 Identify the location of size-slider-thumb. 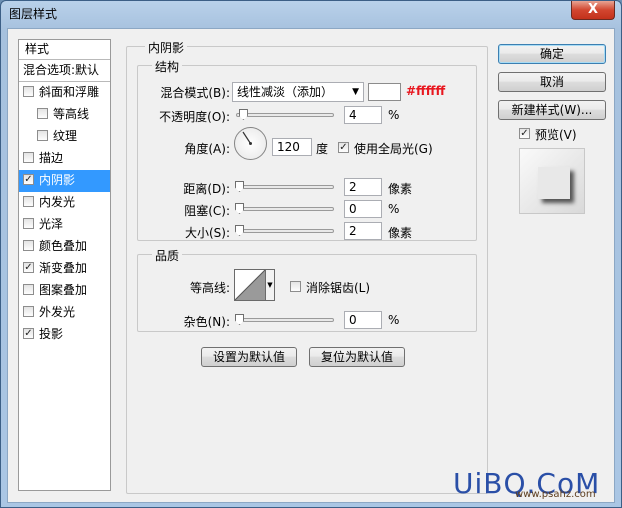
(239, 230).